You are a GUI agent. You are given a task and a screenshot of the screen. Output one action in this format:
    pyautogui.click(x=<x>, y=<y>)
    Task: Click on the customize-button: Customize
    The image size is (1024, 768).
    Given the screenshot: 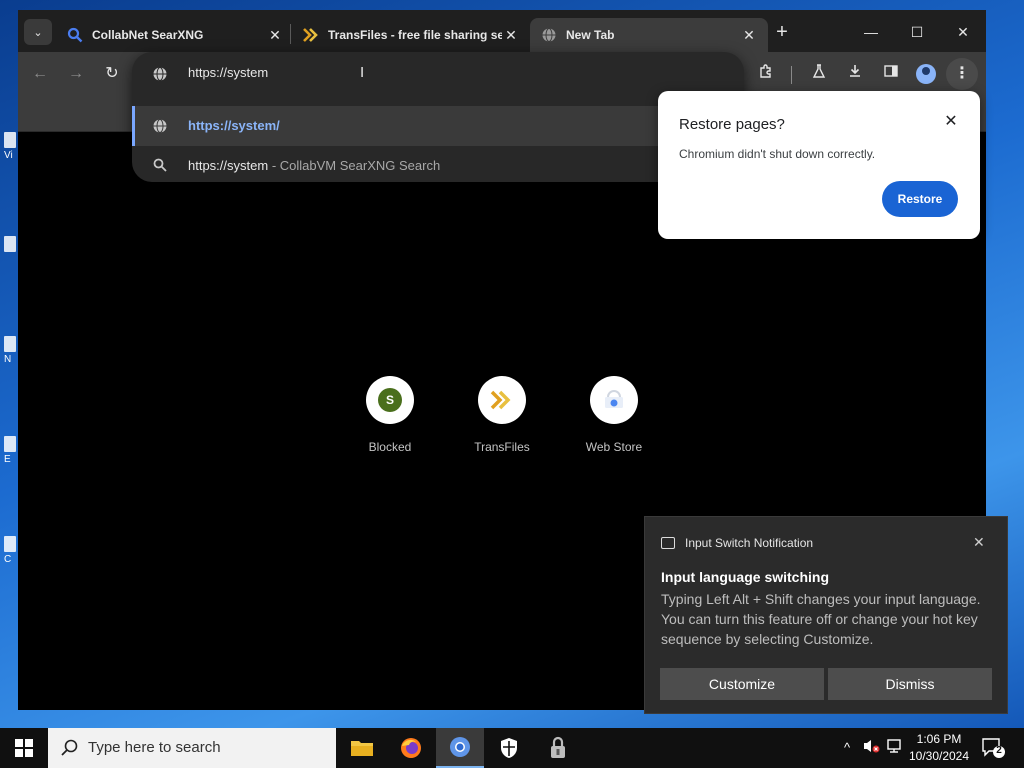 What is the action you would take?
    pyautogui.click(x=742, y=684)
    